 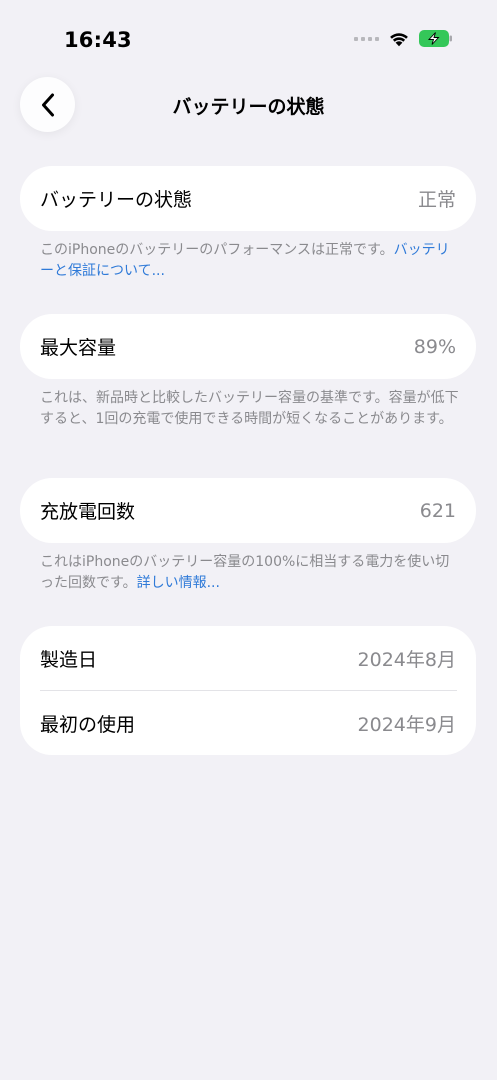 I want to click on battery-health-footnote-text: このiPhoneのバッテリーのパフォーマンスは正常です。, so click(x=217, y=250).